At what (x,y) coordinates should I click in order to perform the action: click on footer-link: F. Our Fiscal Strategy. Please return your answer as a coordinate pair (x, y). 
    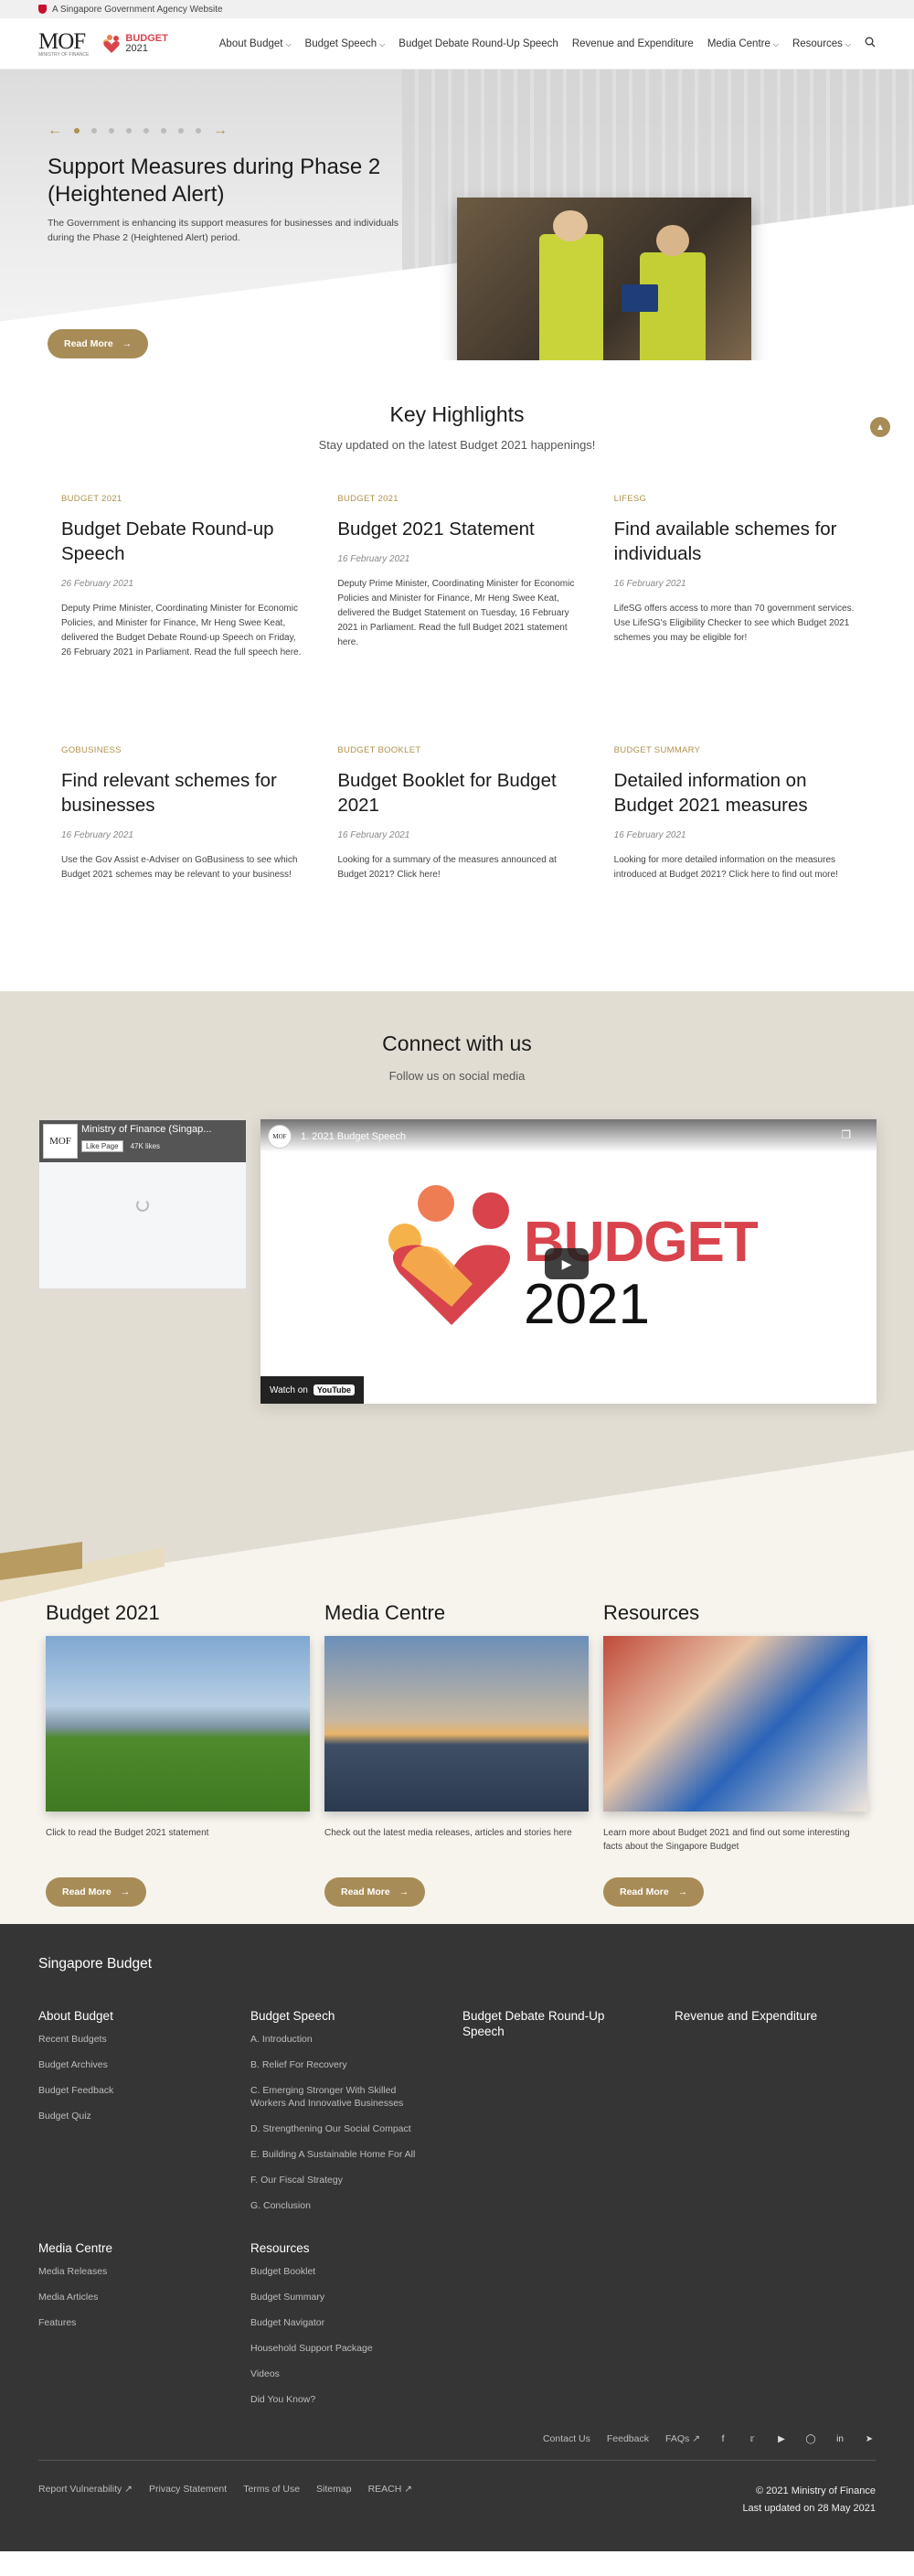
    Looking at the image, I should click on (356, 2180).